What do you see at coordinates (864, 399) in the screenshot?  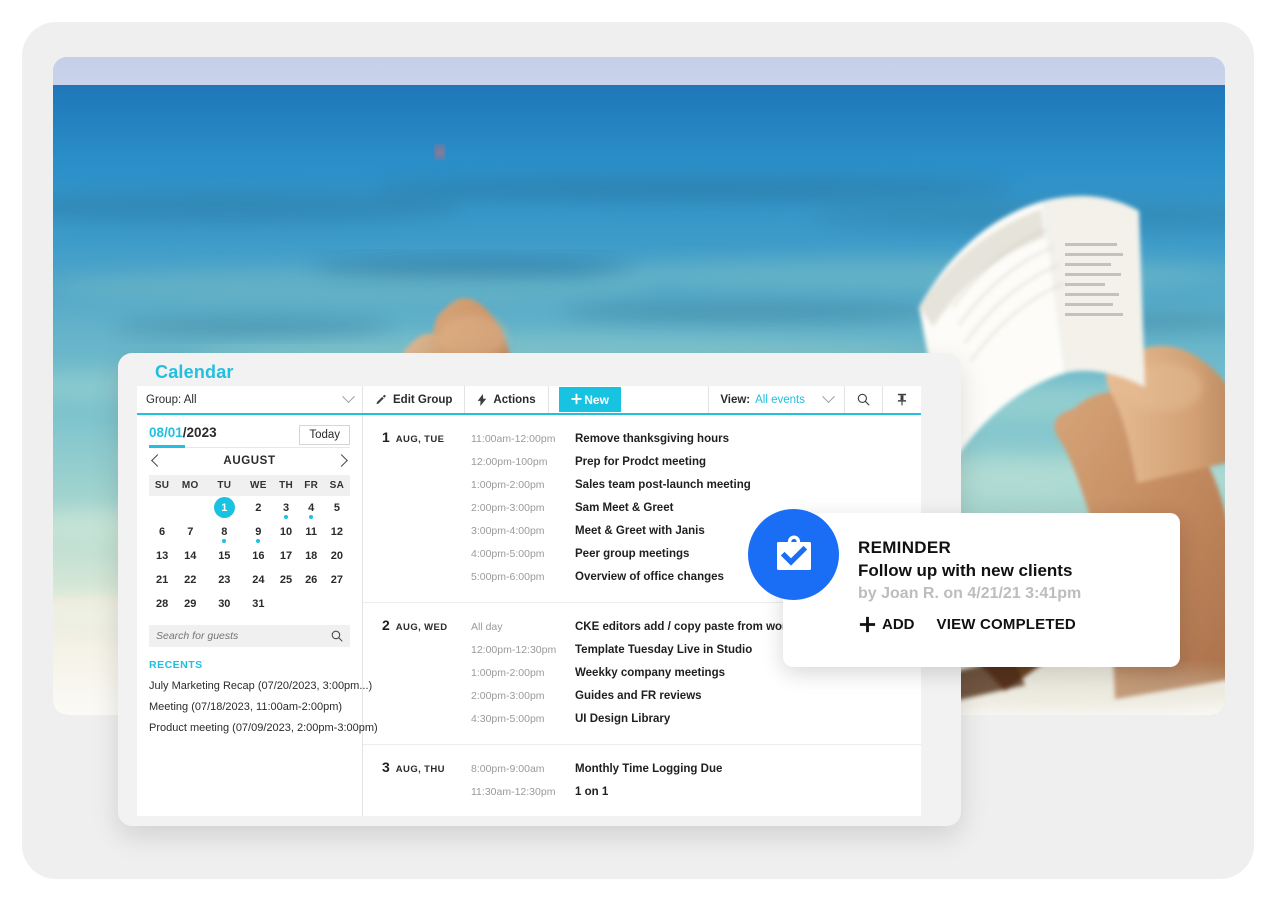 I see `search-button` at bounding box center [864, 399].